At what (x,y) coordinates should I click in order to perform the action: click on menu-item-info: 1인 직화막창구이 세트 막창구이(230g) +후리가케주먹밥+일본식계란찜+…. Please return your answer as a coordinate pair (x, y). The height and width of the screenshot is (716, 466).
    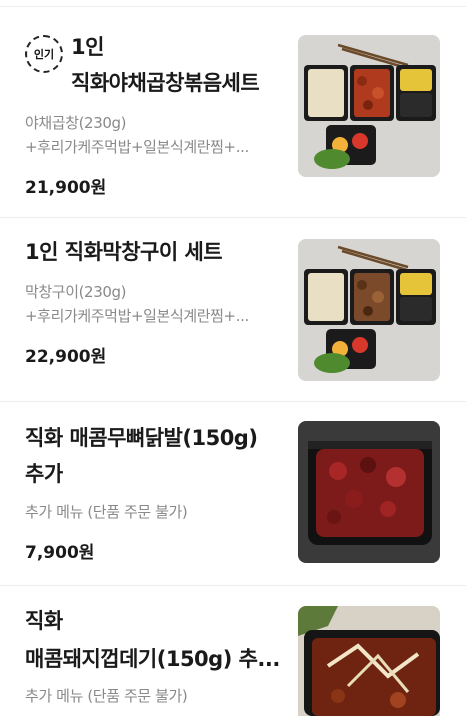
    Looking at the image, I should click on (158, 300).